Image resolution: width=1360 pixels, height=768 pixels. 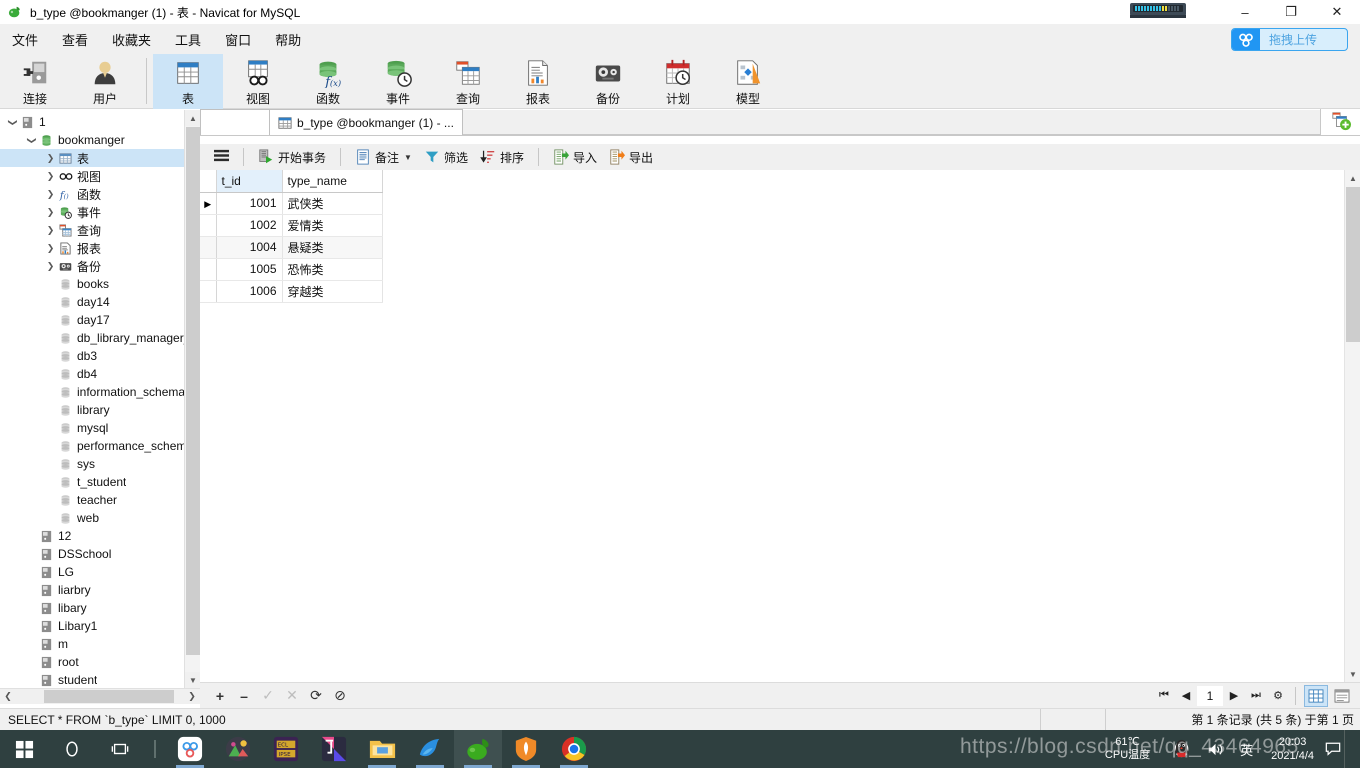 What do you see at coordinates (99, 230) in the screenshot?
I see `sidebar-item--: ❯ 查询` at bounding box center [99, 230].